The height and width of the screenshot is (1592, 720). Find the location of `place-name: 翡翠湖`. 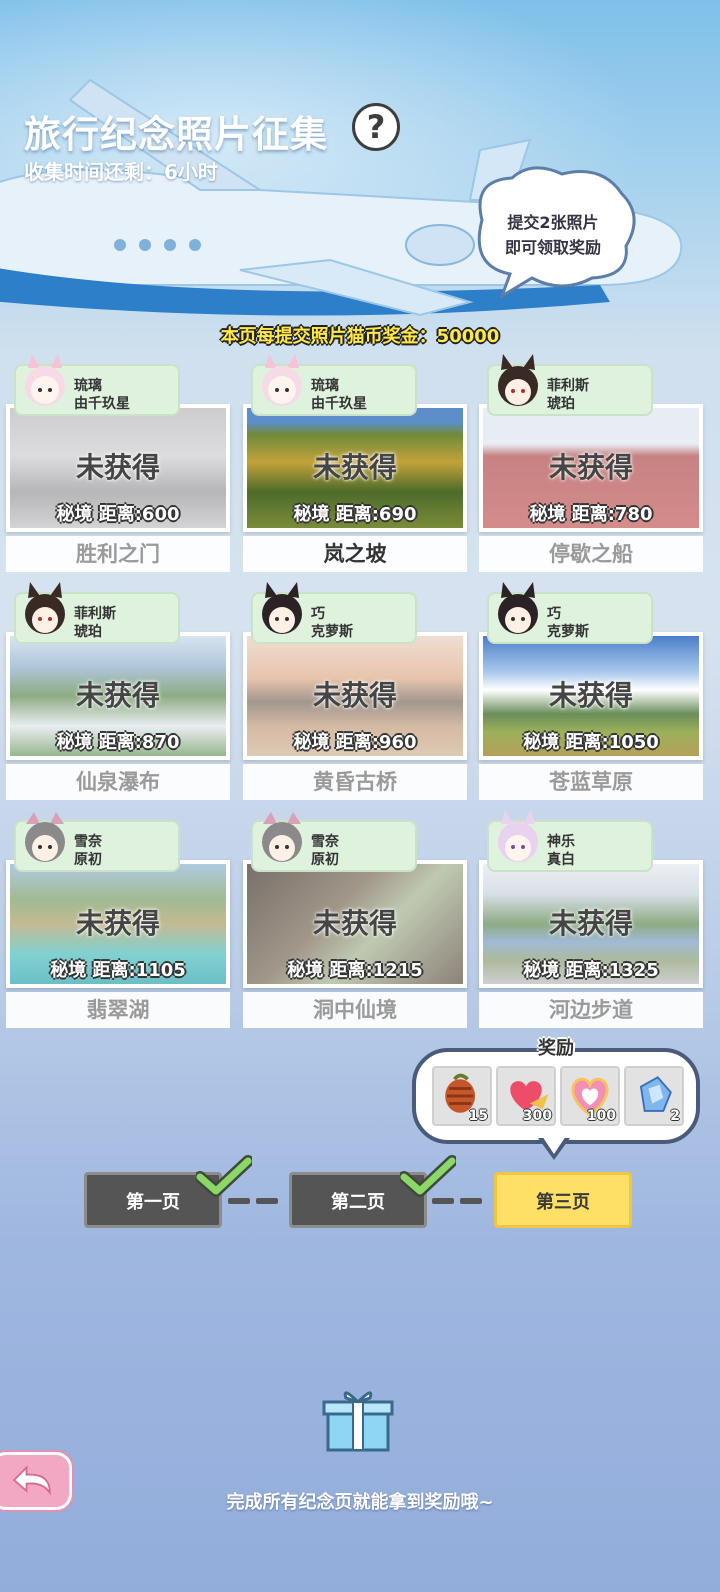

place-name: 翡翠湖 is located at coordinates (118, 1010).